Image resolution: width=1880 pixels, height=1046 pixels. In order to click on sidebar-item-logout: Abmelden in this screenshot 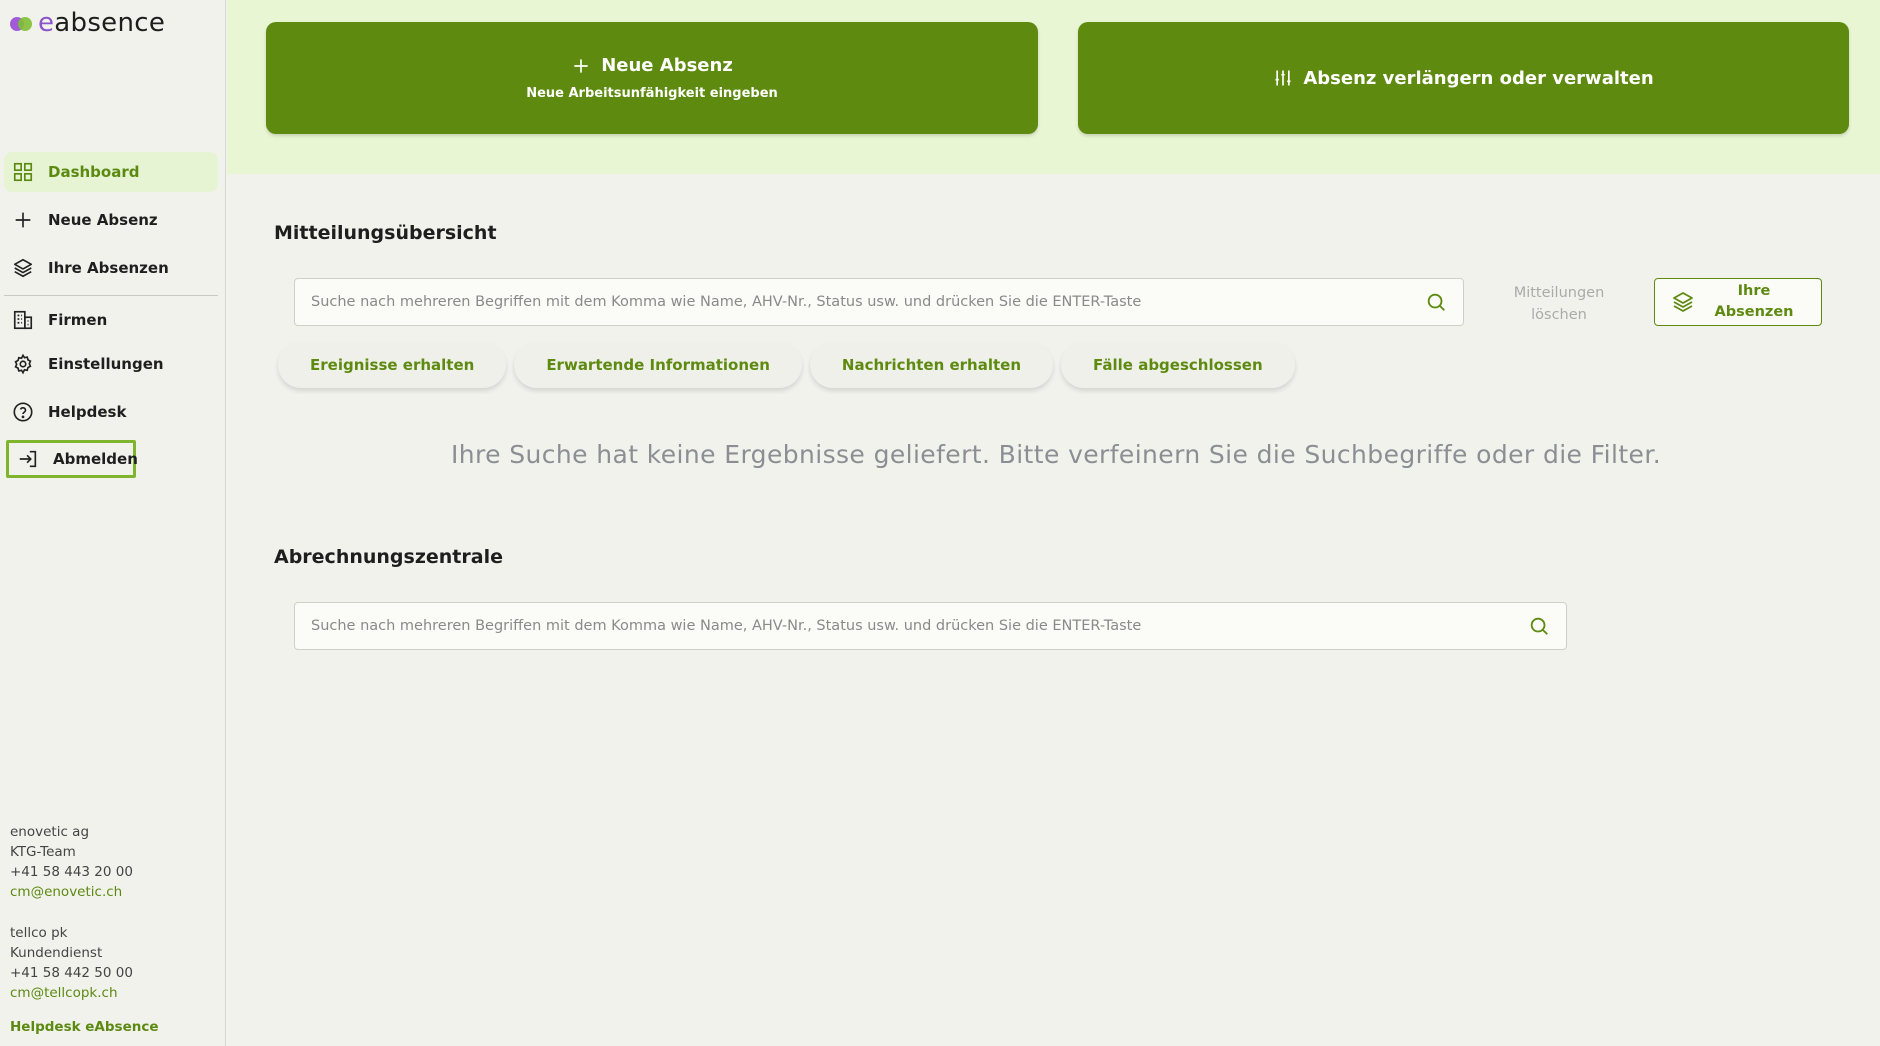, I will do `click(72, 459)`.